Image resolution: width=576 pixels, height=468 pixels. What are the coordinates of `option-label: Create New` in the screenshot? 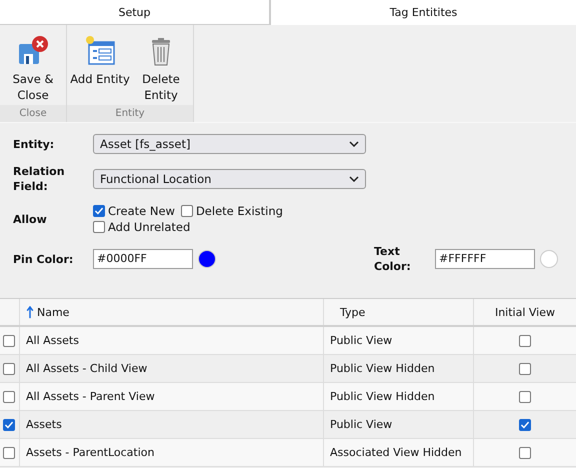 It's located at (141, 211).